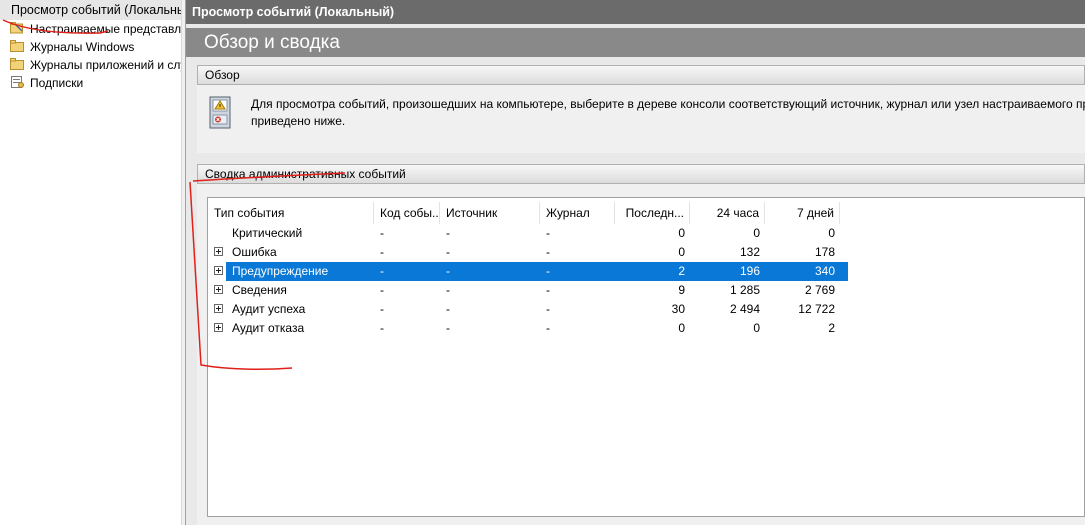 The image size is (1085, 525). What do you see at coordinates (96, 10) in the screenshot?
I see `tree-root-label: Просмотр событий (Локальный)` at bounding box center [96, 10].